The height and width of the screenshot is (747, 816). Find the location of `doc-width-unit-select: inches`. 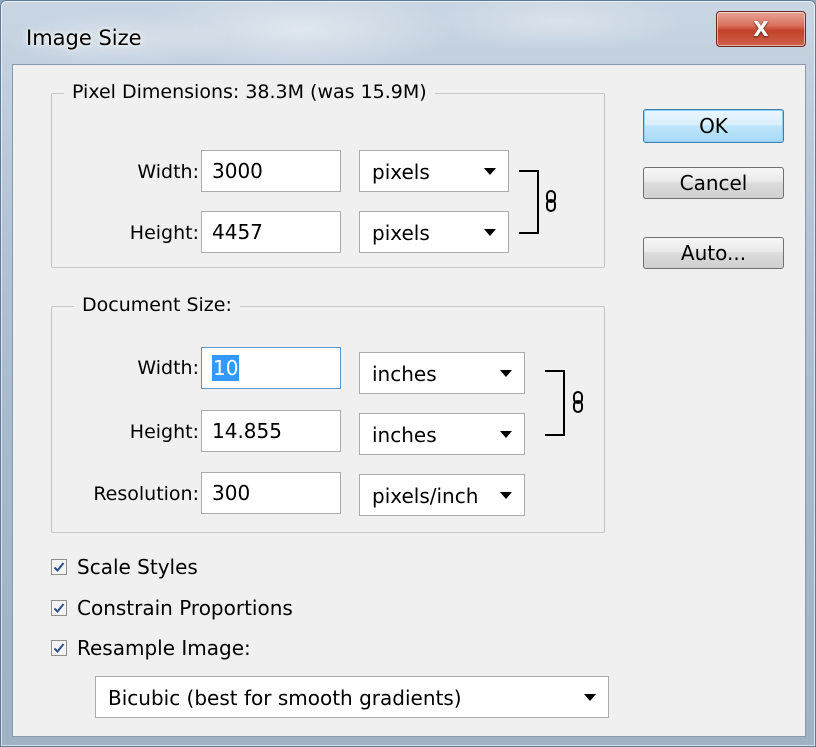

doc-width-unit-select: inches is located at coordinates (442, 373).